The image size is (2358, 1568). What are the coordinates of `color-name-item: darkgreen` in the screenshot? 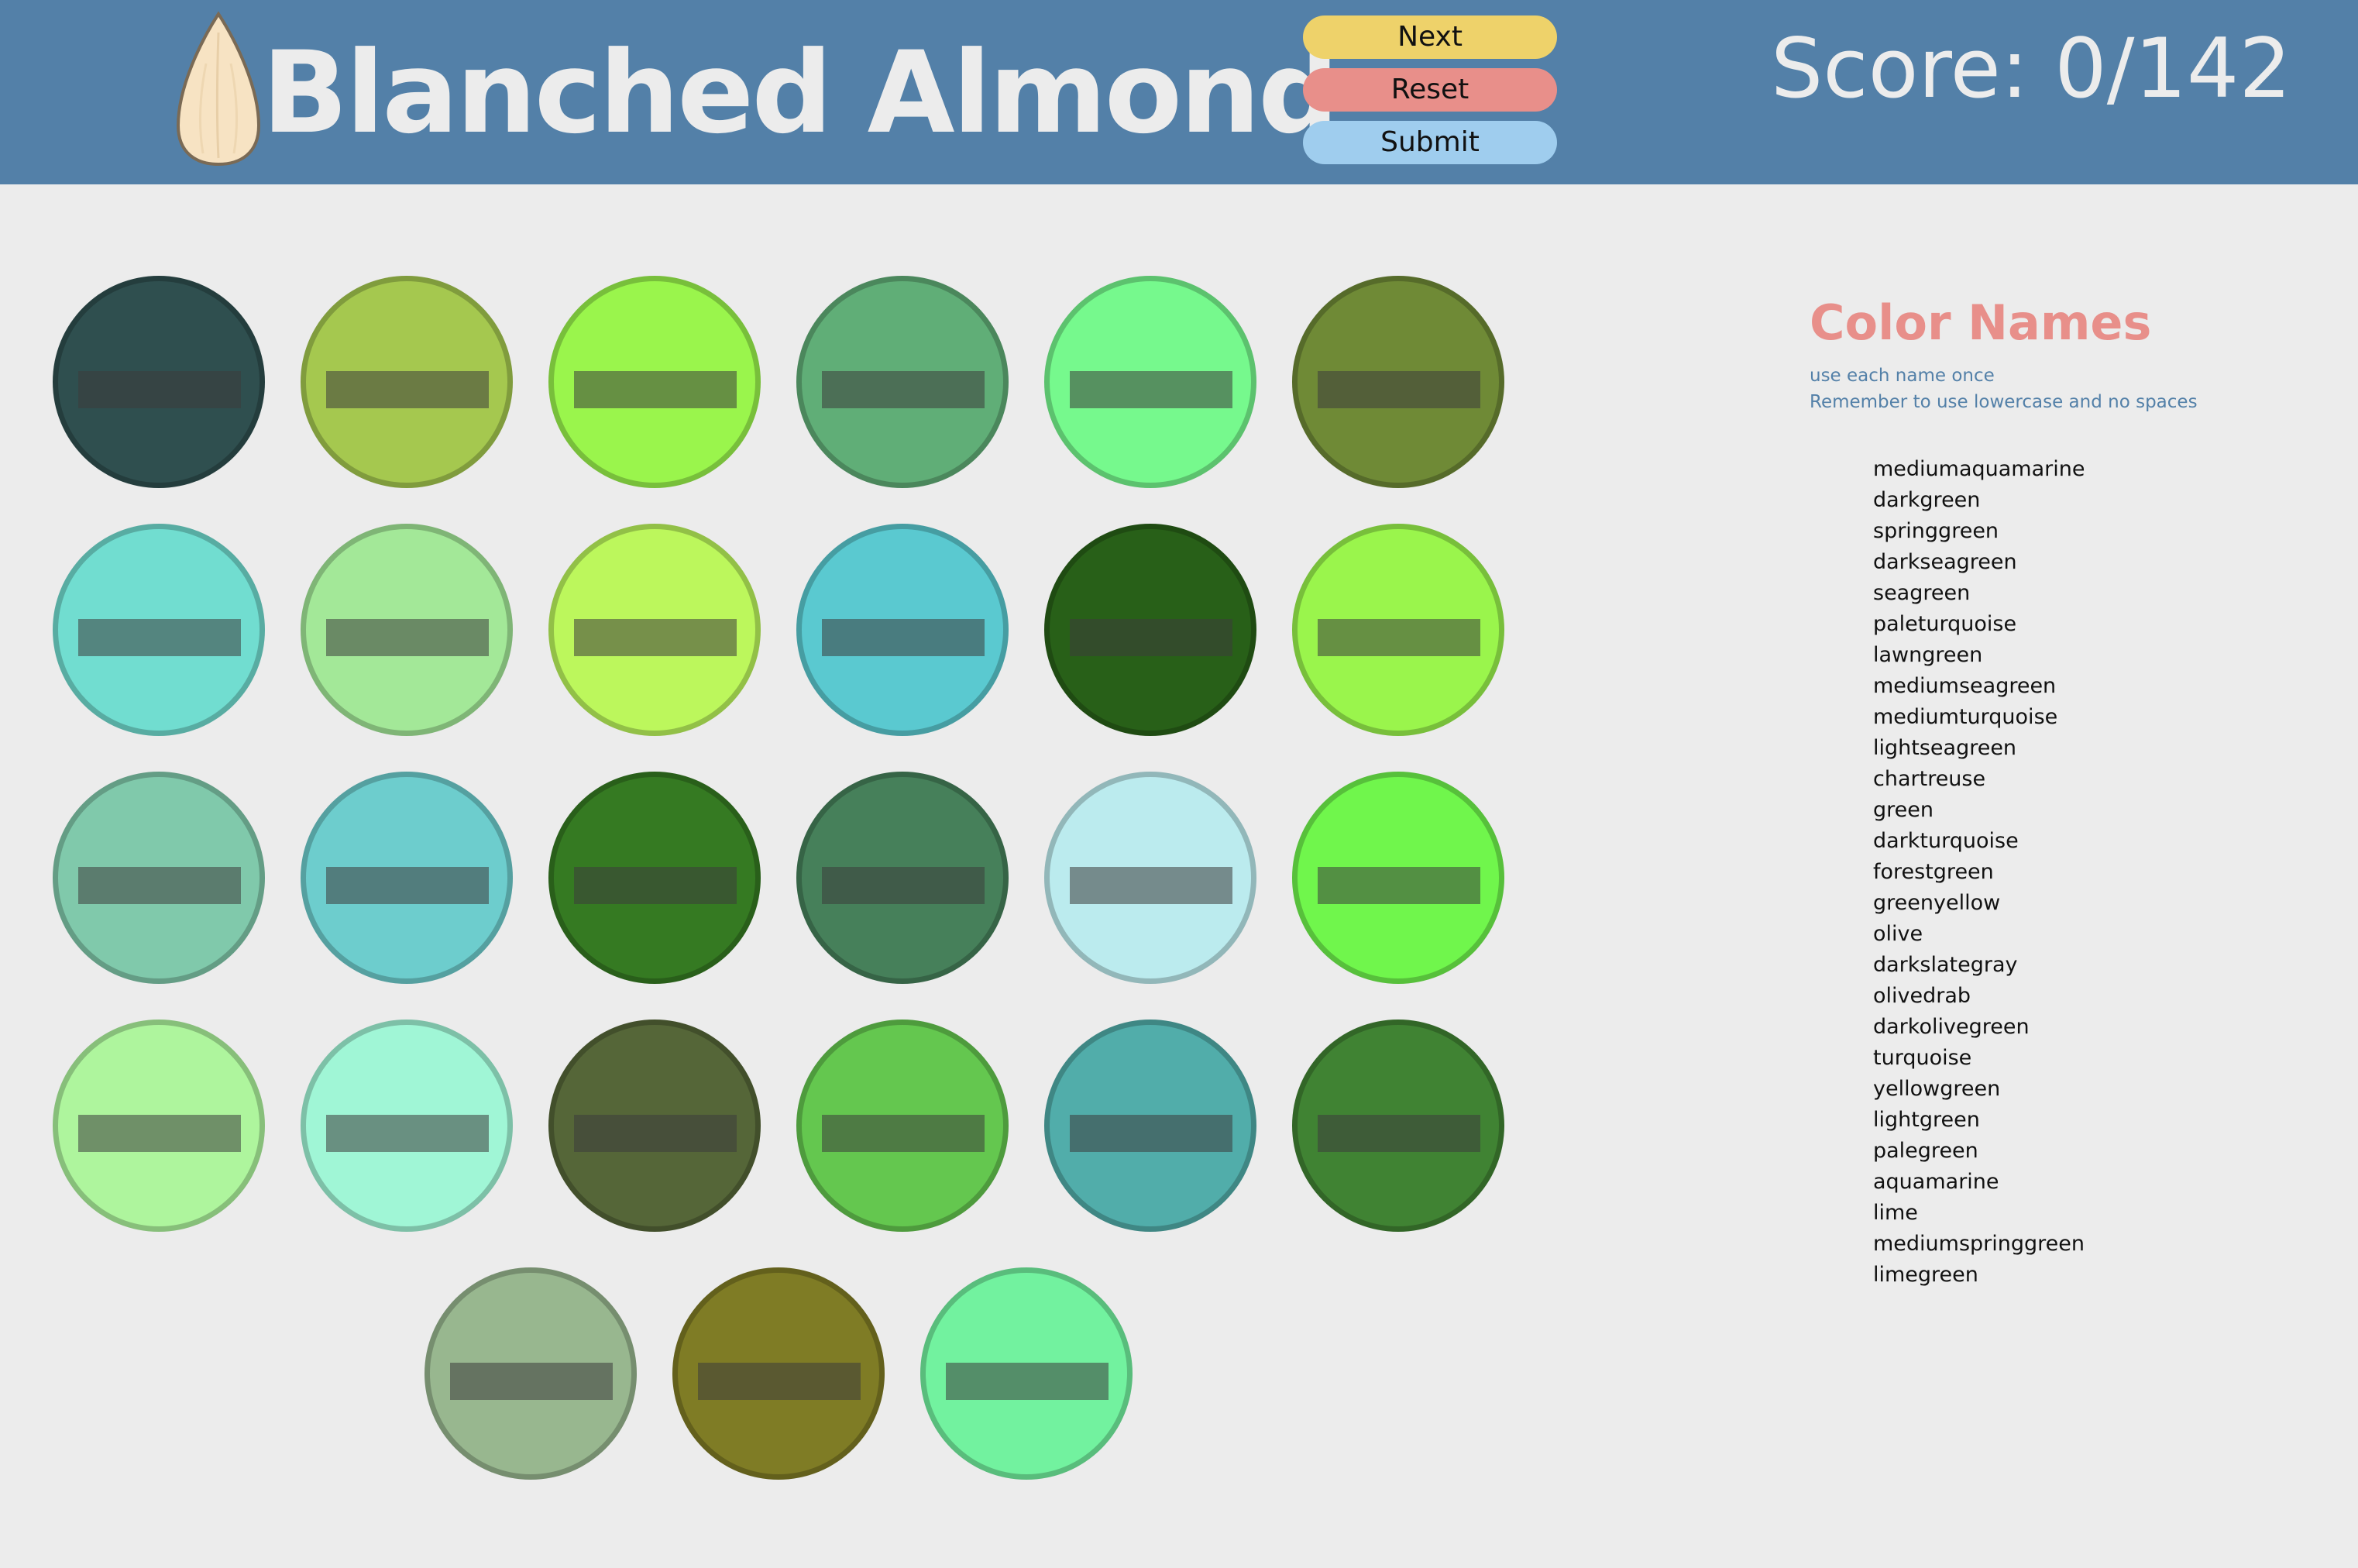 It's located at (1927, 500).